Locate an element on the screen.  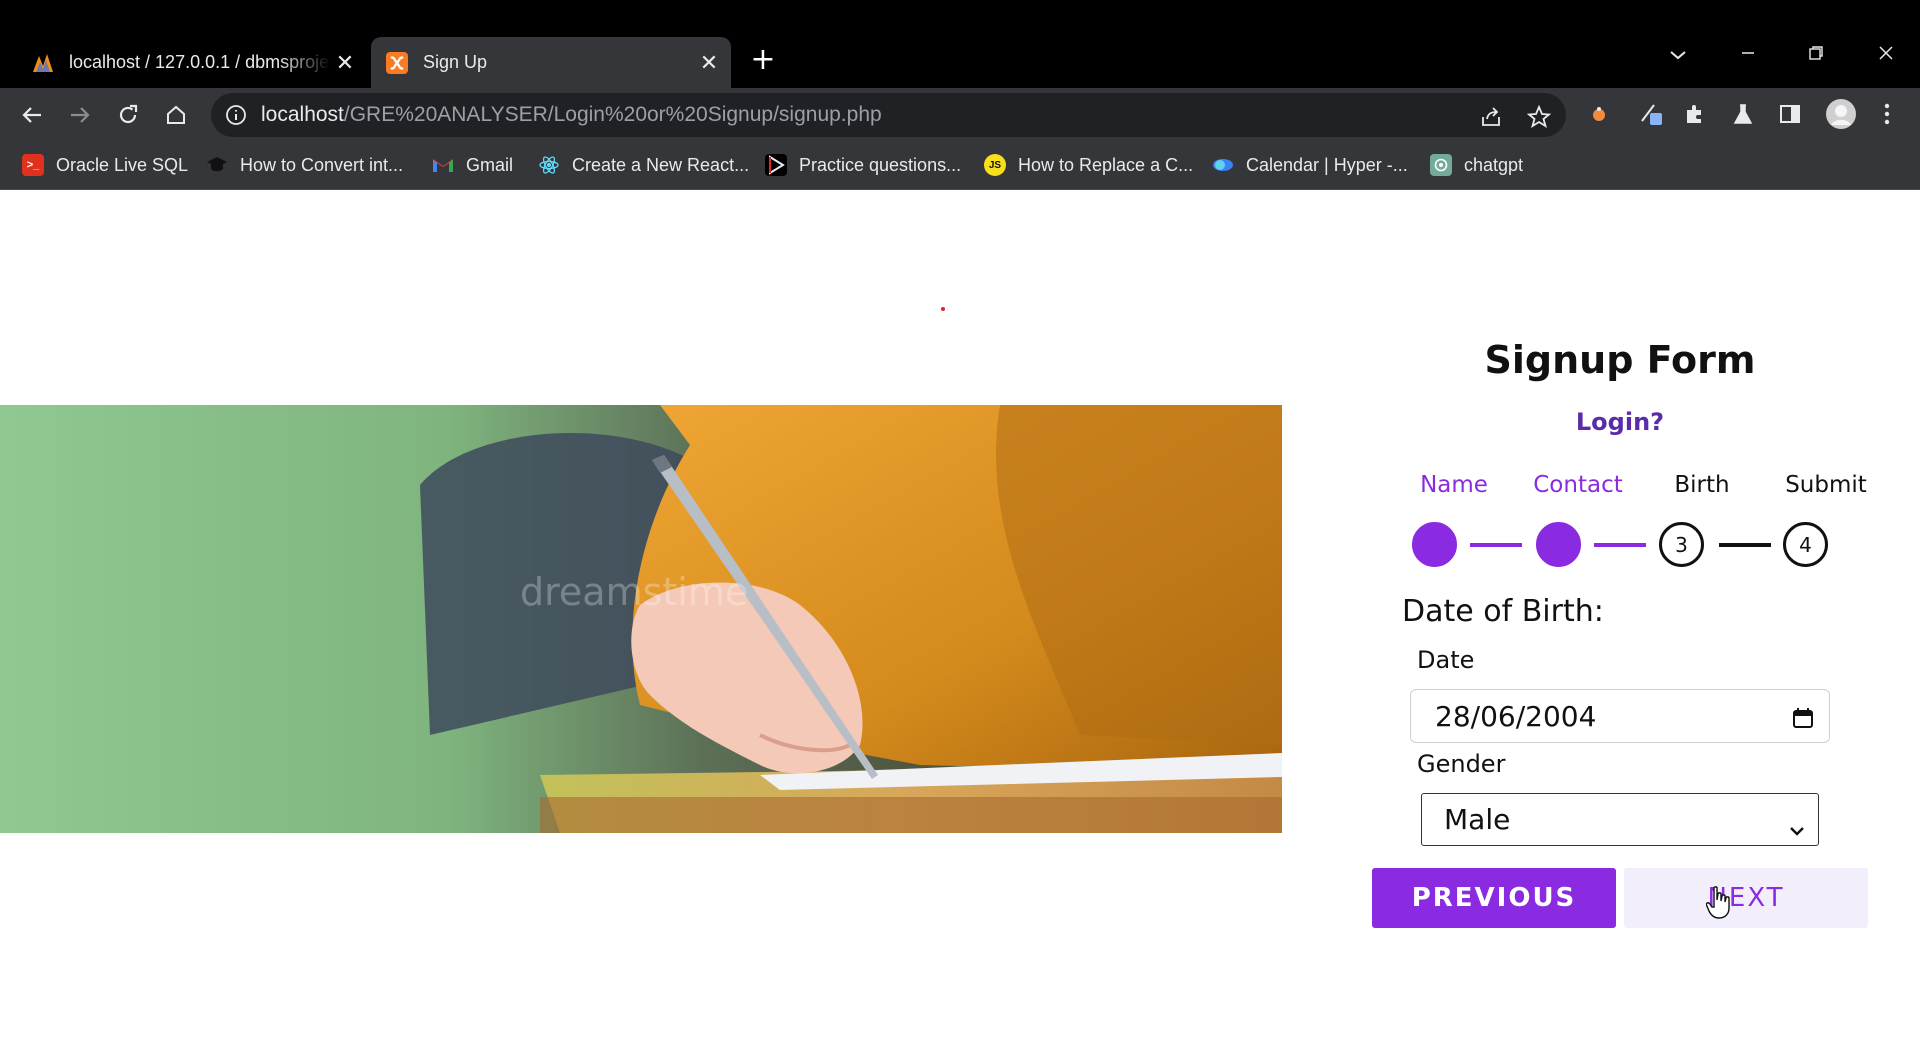
close-window-icon is located at coordinates (1886, 57).